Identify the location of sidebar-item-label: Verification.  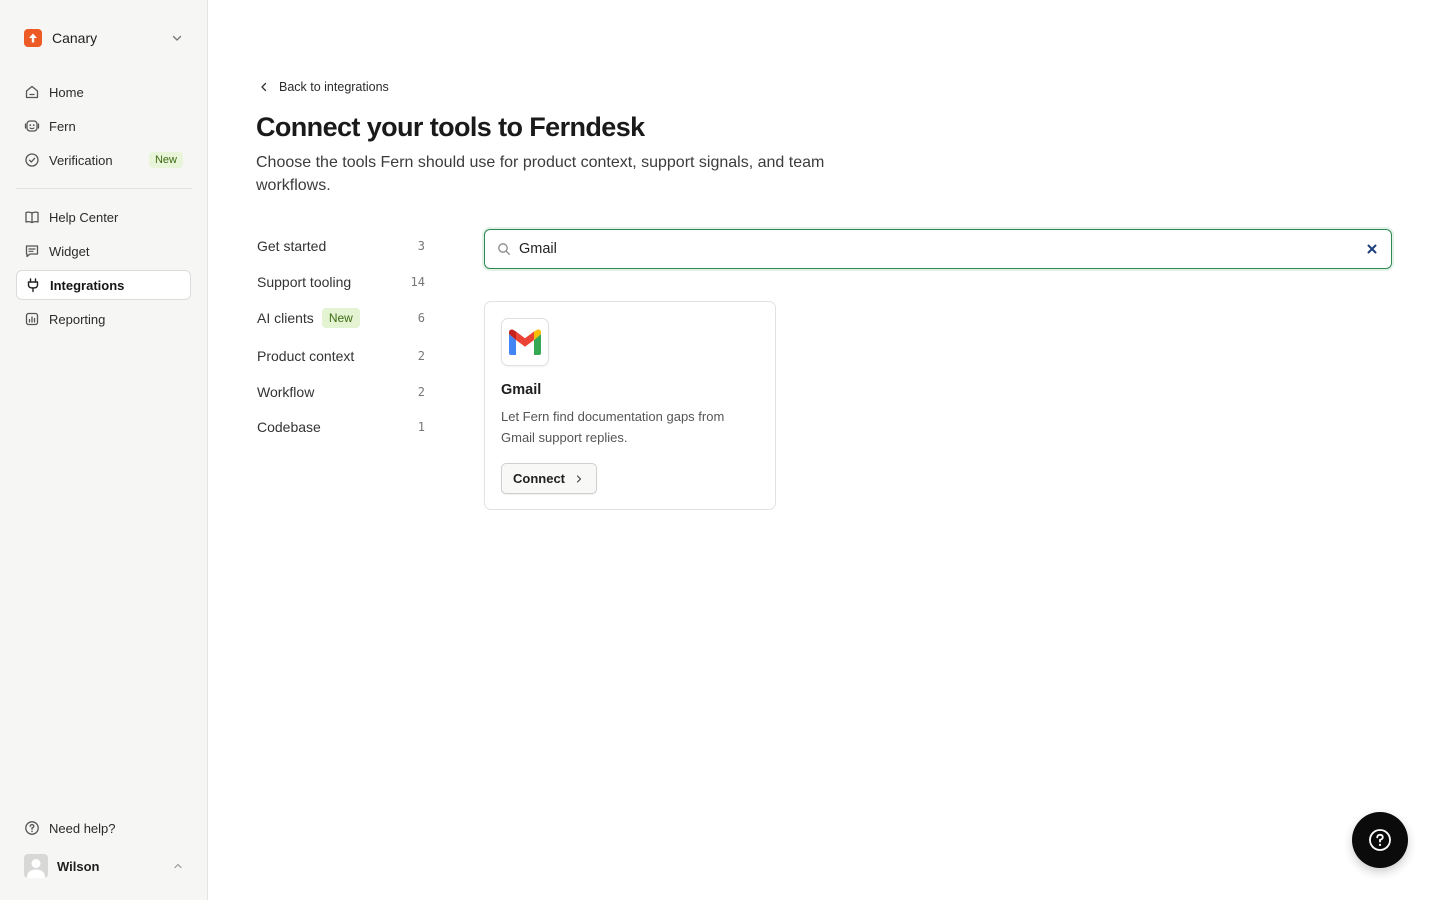
(81, 160).